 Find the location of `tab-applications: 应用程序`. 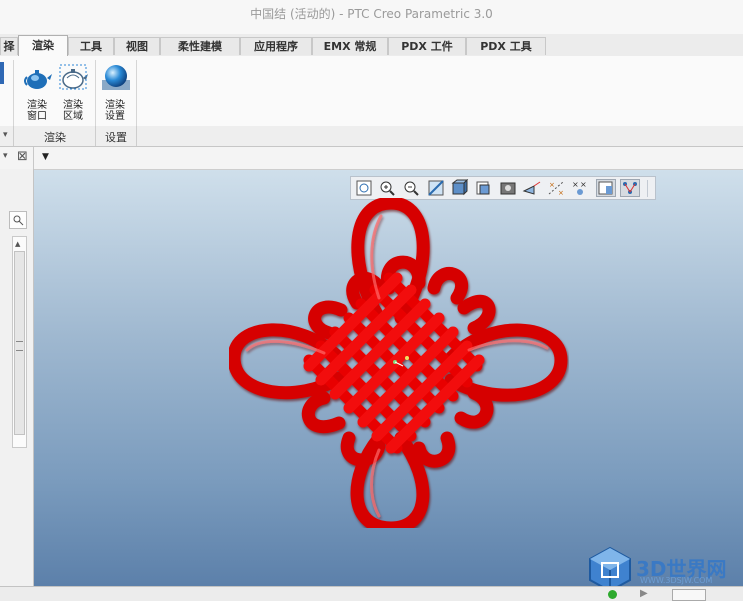

tab-applications: 应用程序 is located at coordinates (276, 46).